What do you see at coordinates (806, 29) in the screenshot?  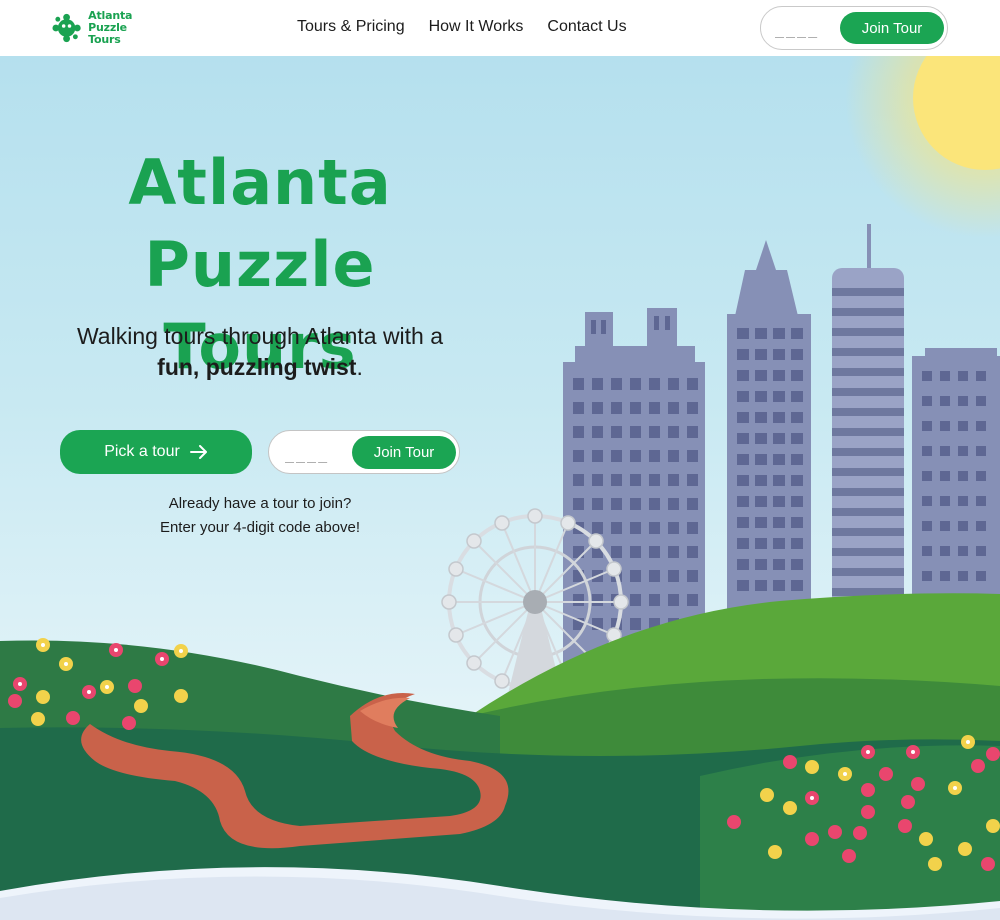 I see `nav-tour-code-input` at bounding box center [806, 29].